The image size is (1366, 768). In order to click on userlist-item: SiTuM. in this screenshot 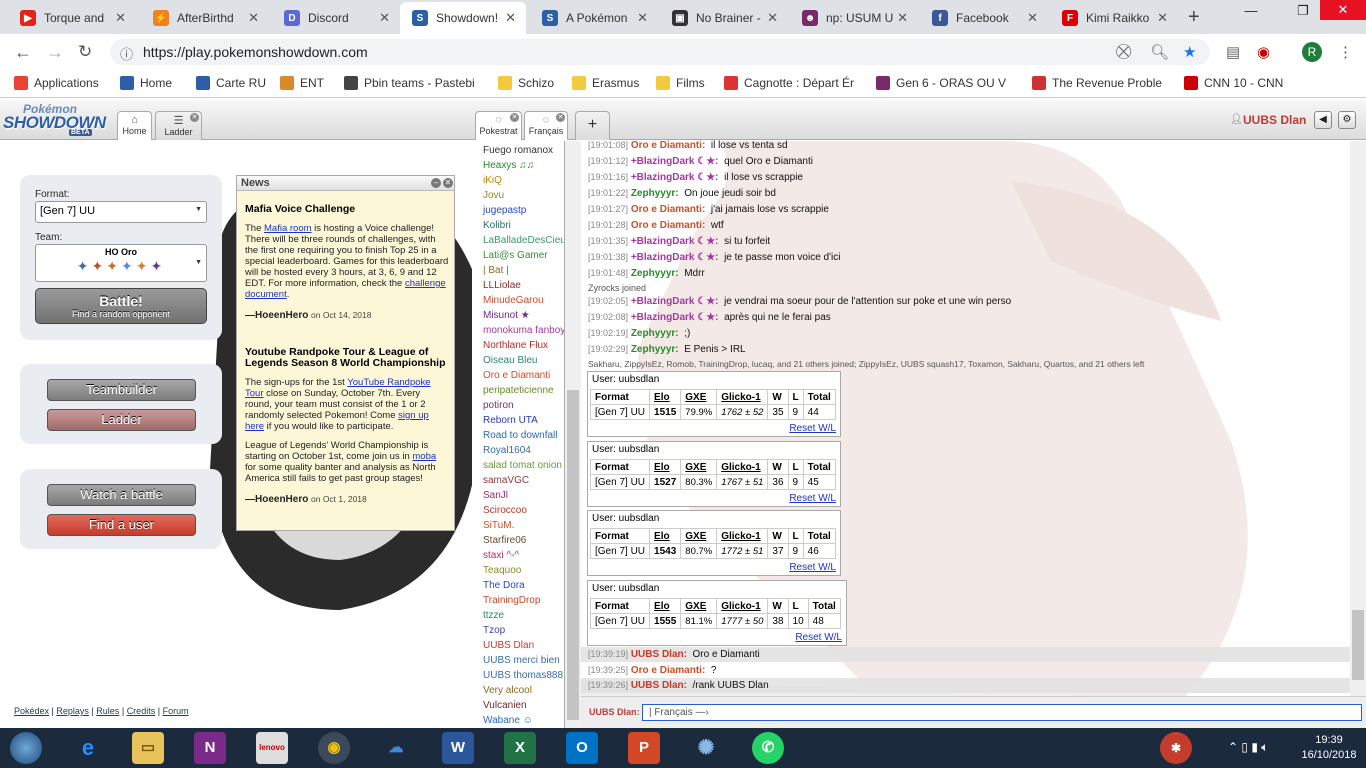, I will do `click(498, 525)`.